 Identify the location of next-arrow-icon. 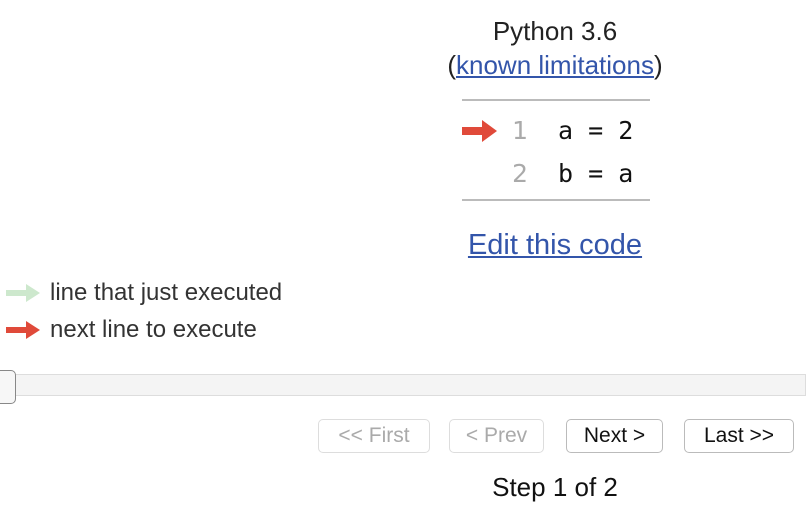
(23, 330).